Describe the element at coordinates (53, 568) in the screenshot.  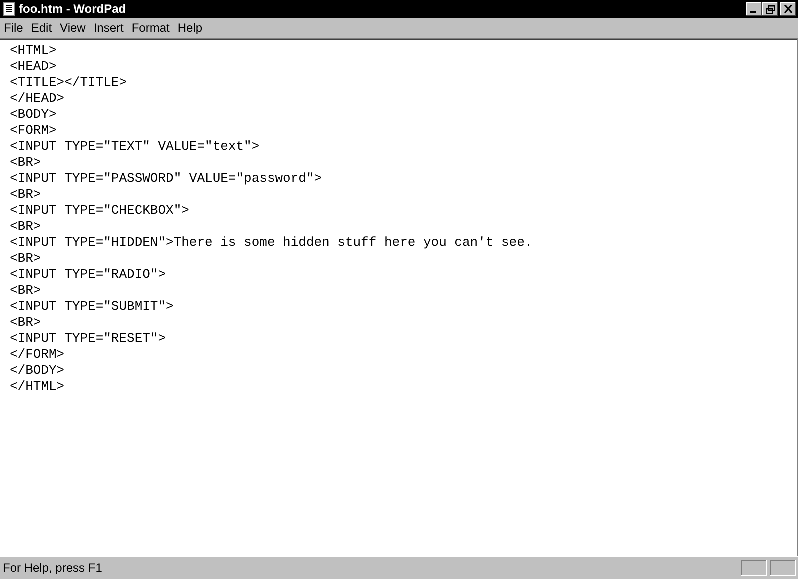
I see `status-text: For Help, press F1` at that location.